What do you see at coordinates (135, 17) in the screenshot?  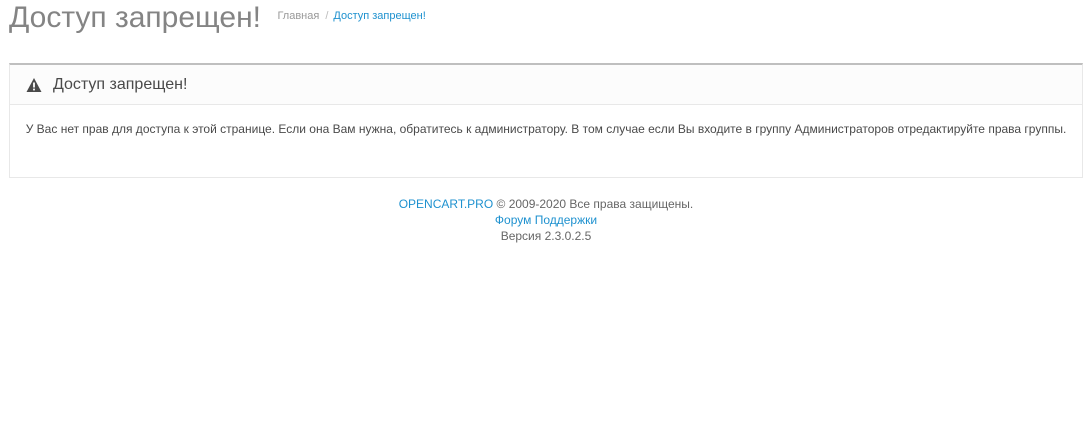 I see `page-title: Доступ запрещен!` at bounding box center [135, 17].